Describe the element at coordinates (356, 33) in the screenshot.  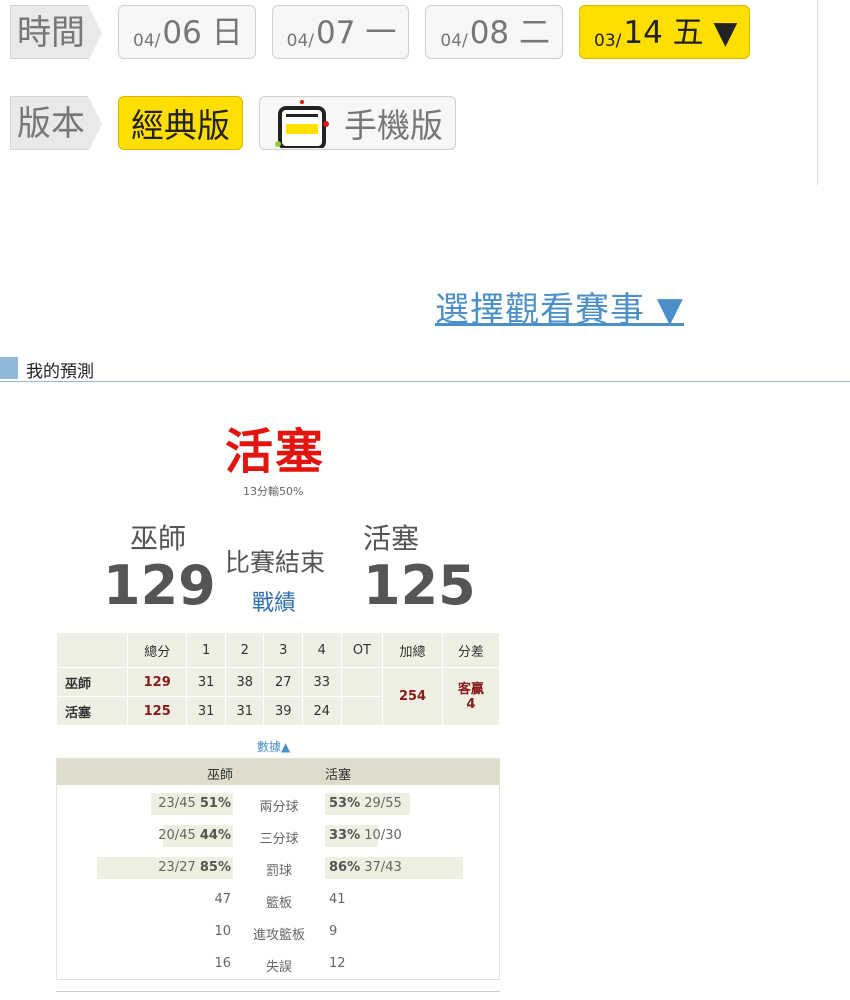
I see `date-day: 07 一` at that location.